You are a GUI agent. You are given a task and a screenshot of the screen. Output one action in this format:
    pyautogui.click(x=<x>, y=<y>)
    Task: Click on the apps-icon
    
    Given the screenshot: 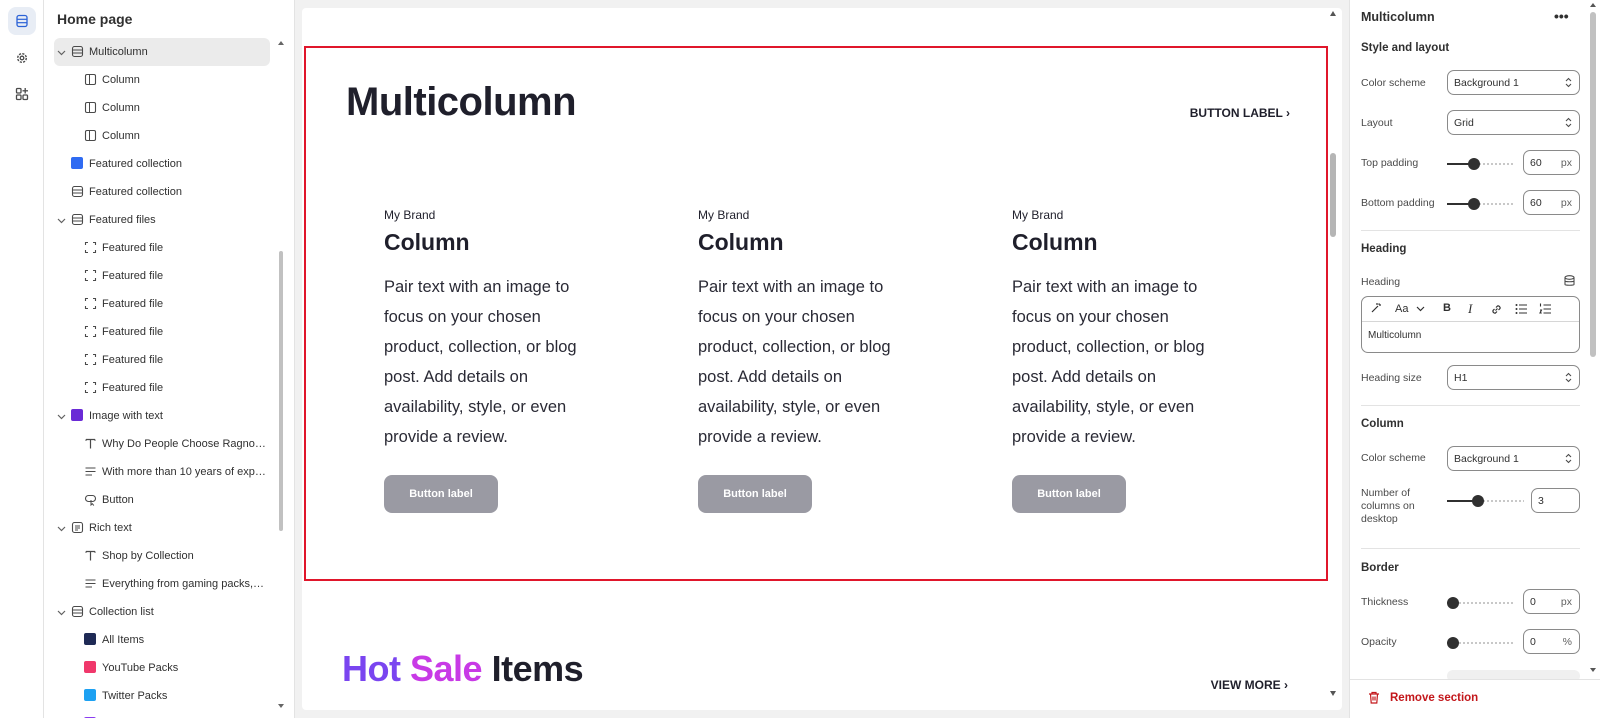 What is the action you would take?
    pyautogui.click(x=22, y=94)
    